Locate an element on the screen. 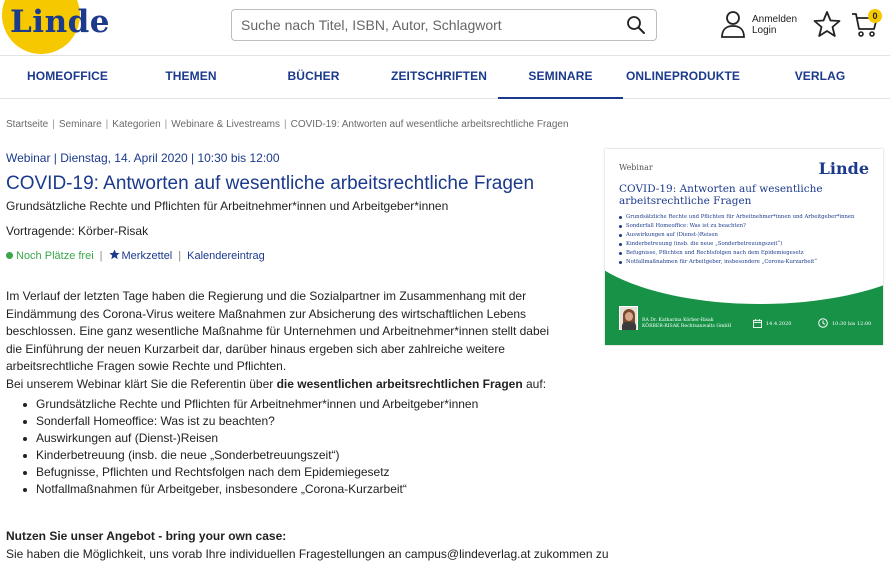 The height and width of the screenshot is (562, 890). nav-onlineprodukte: ONLINEPRODUKTE is located at coordinates (683, 78).